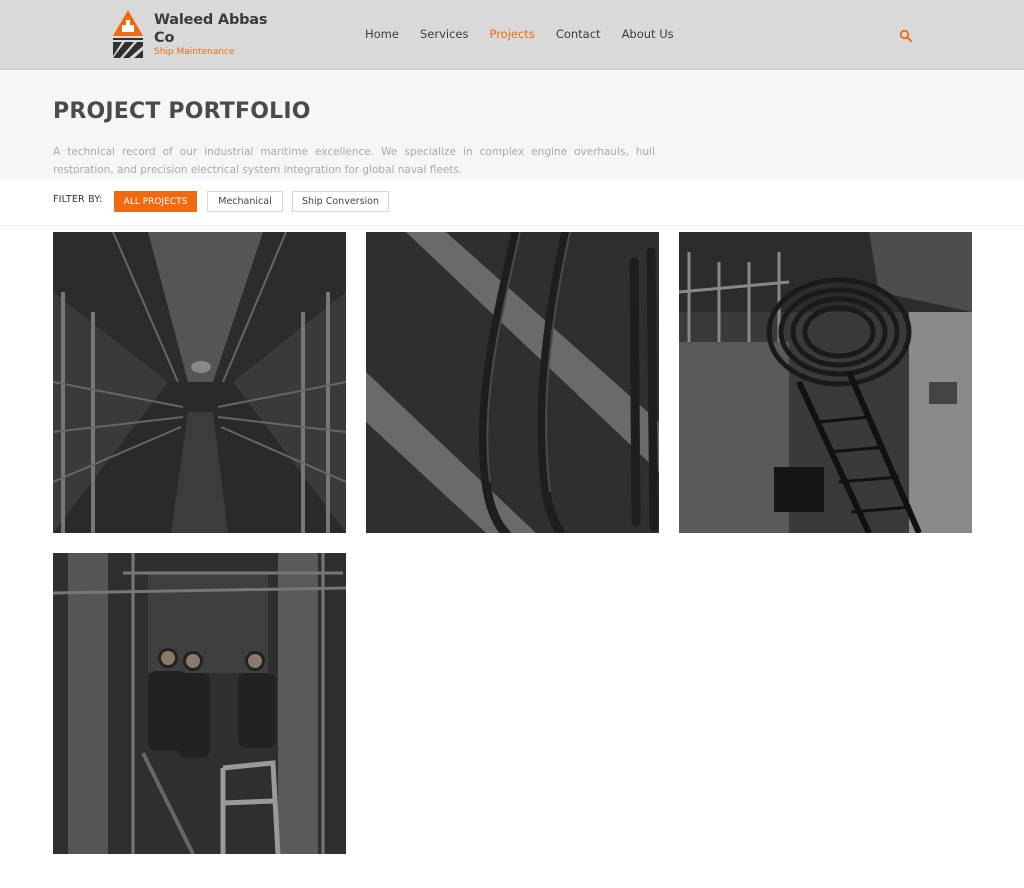 This screenshot has height=888, width=1024. I want to click on brand-name: Waleed Abbas Co, so click(211, 28).